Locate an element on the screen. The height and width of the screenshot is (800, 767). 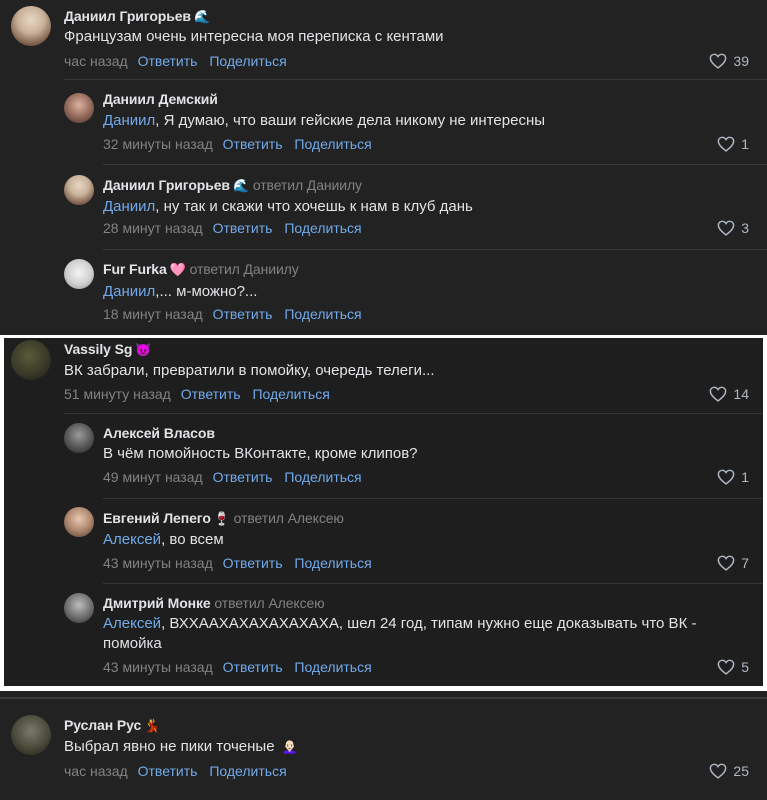
like-count: 25 is located at coordinates (741, 771).